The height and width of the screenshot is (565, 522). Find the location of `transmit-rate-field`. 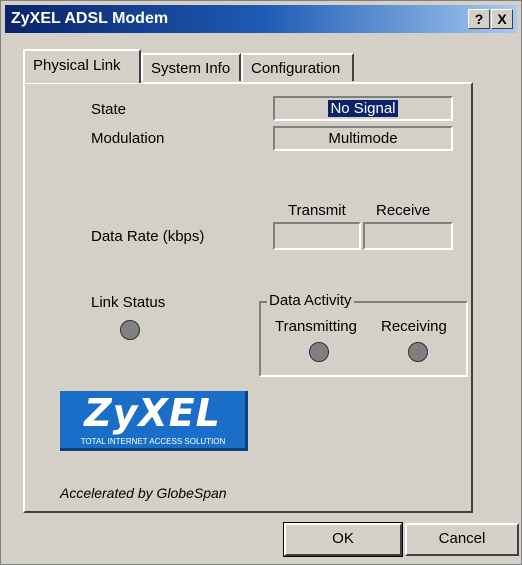

transmit-rate-field is located at coordinates (317, 236).